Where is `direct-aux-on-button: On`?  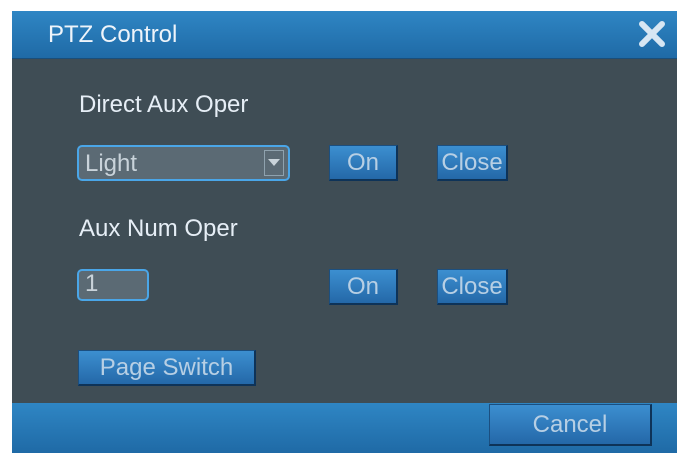
direct-aux-on-button: On is located at coordinates (363, 163).